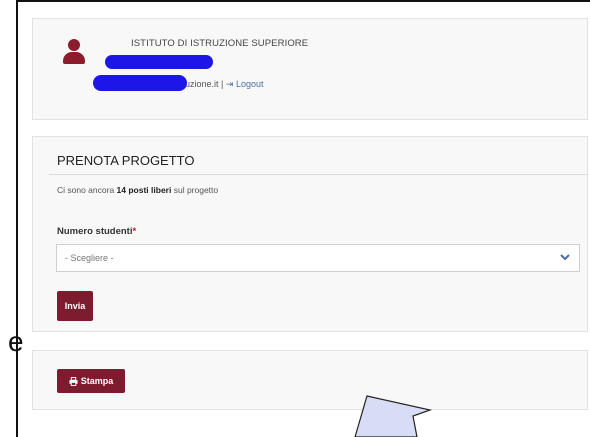  I want to click on print-label: Stampa, so click(97, 381).